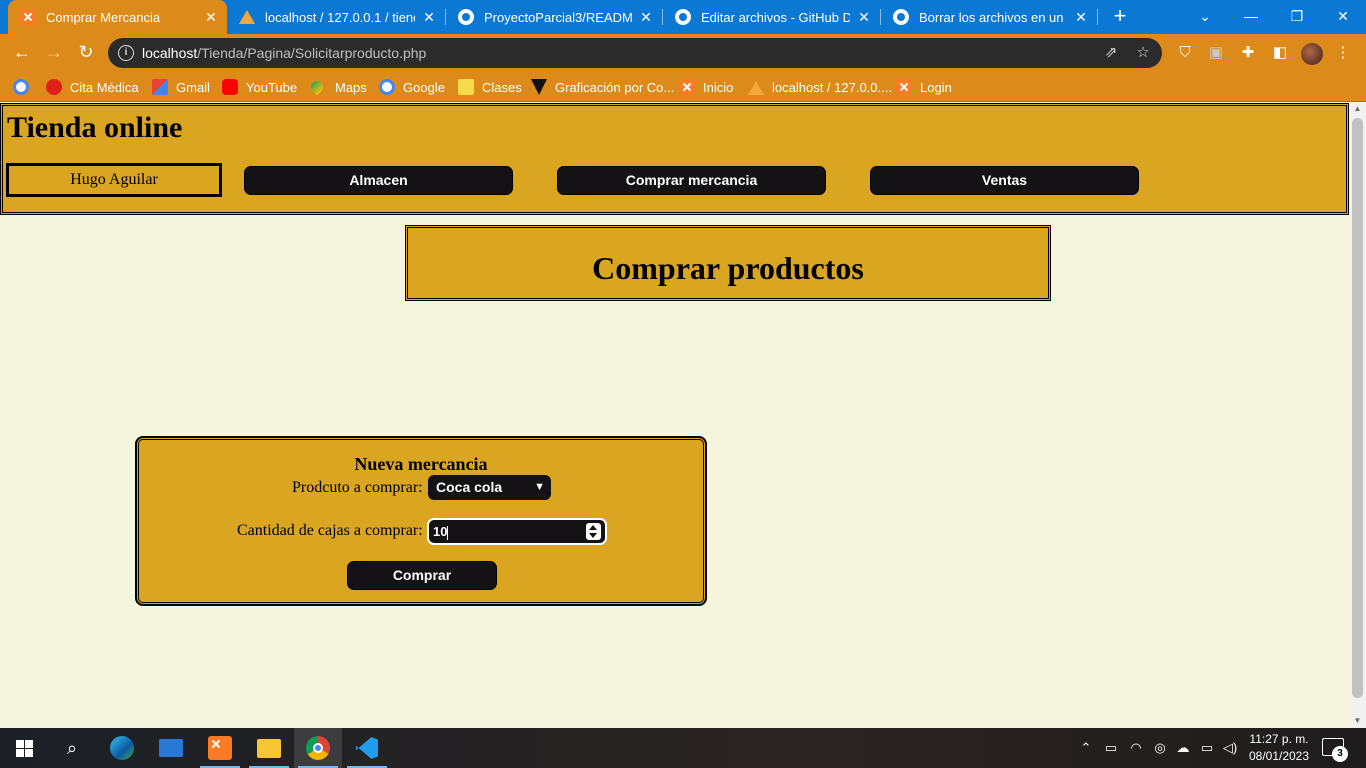 The image size is (1366, 768). Describe the element at coordinates (378, 180) in the screenshot. I see `nav-almacen-button: Almacen` at that location.